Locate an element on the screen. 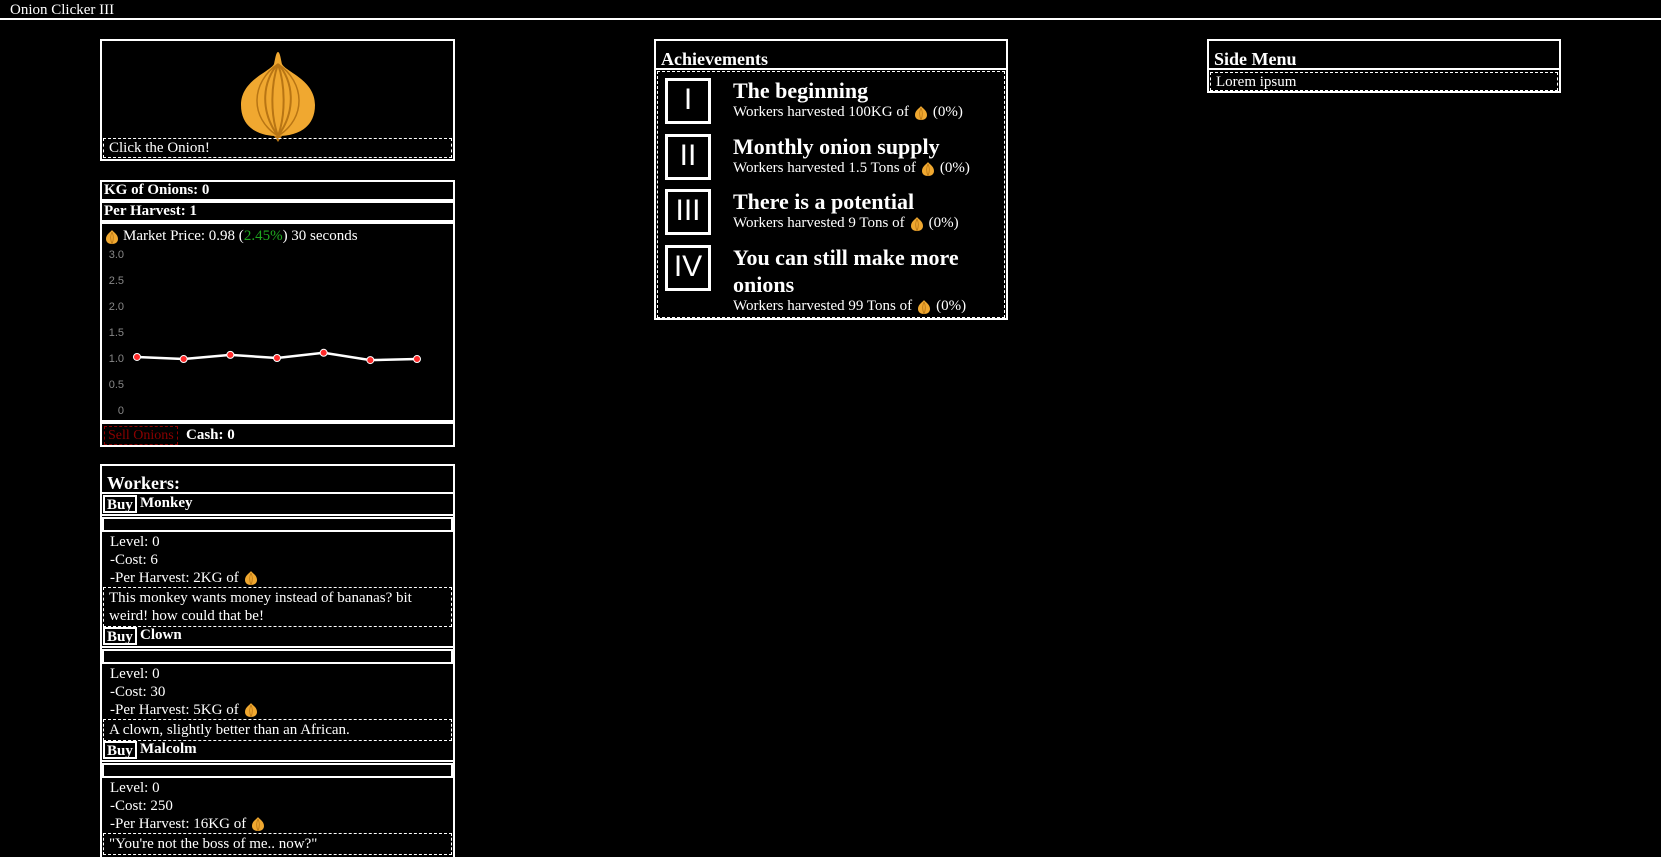 This screenshot has width=1661, height=857. achievements-title: Achievements is located at coordinates (831, 55).